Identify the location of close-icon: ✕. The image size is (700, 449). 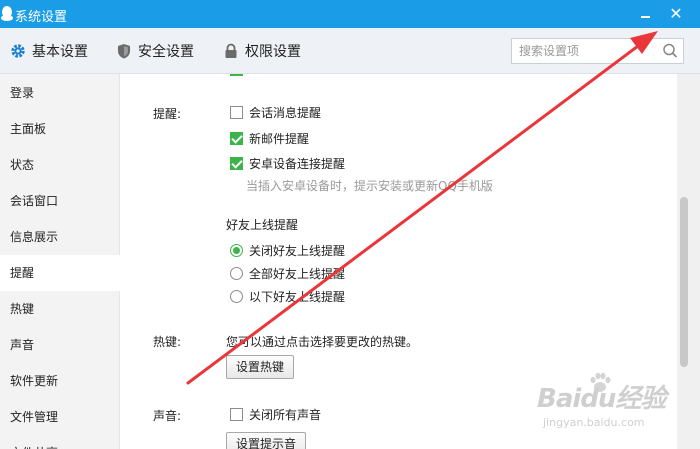
(676, 13).